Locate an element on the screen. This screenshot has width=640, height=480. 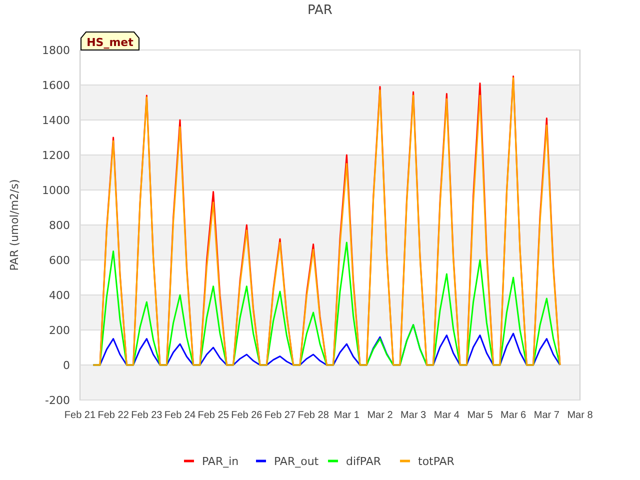
y-tick-label: -200 is located at coordinates (57, 400).